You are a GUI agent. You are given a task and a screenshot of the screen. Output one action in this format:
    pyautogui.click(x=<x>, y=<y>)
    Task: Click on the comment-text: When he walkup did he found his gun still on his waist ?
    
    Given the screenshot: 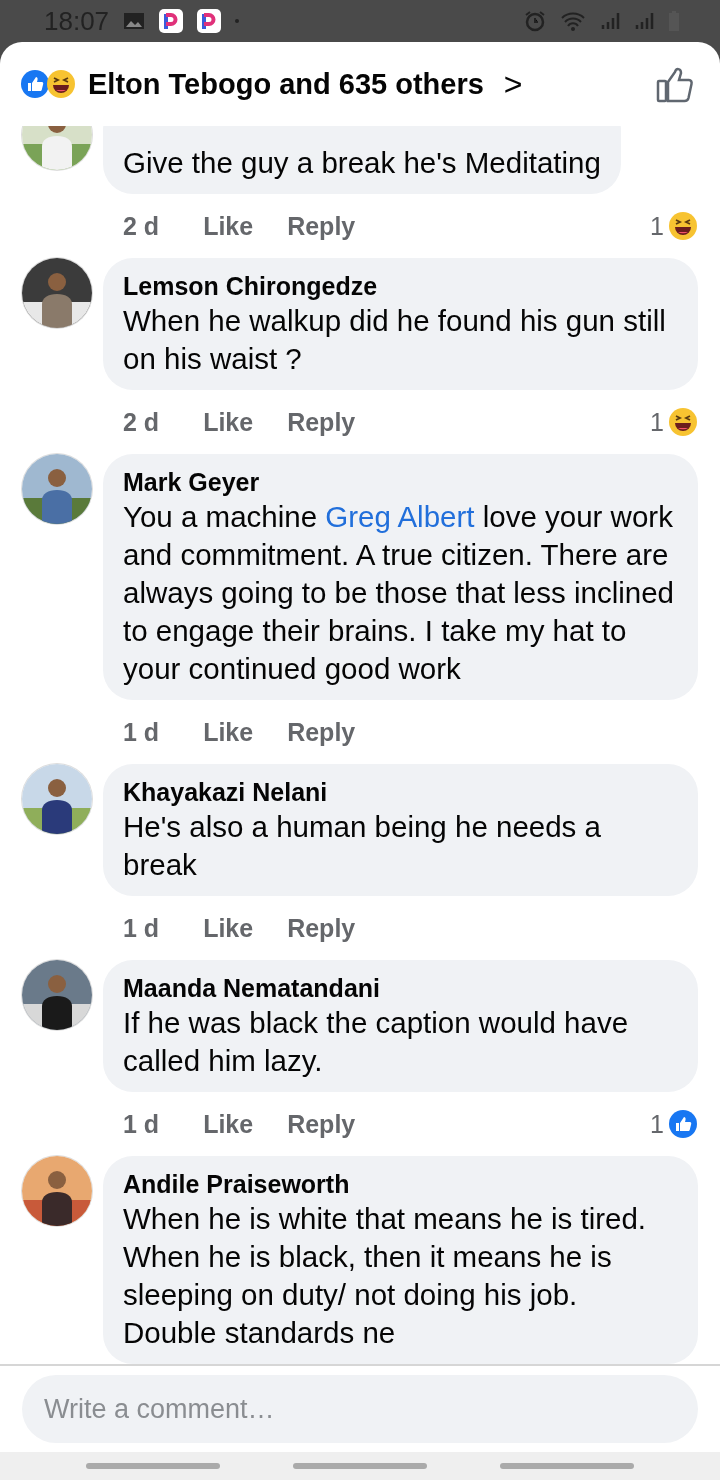 What is the action you would take?
    pyautogui.click(x=395, y=340)
    